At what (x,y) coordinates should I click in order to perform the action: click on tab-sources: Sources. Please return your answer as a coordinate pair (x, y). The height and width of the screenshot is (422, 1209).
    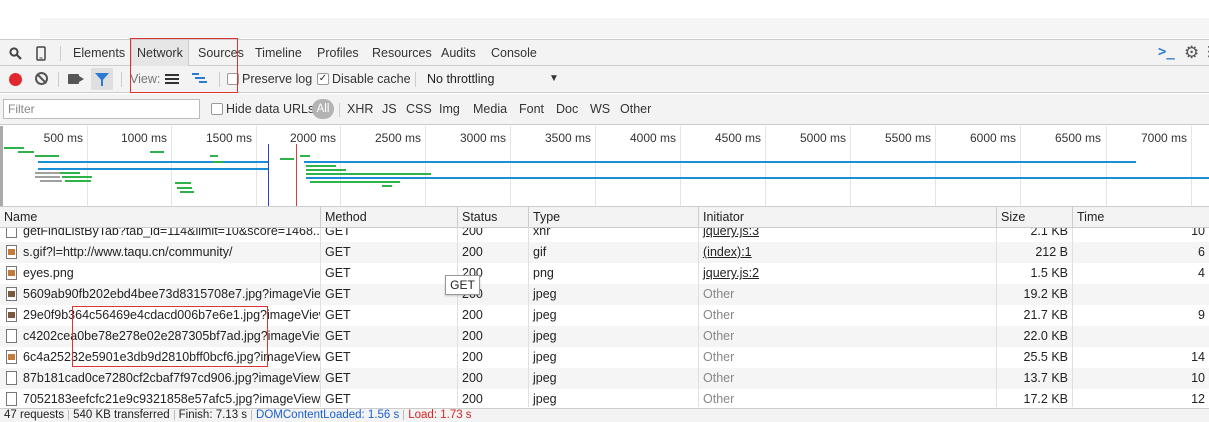
    Looking at the image, I should click on (221, 53).